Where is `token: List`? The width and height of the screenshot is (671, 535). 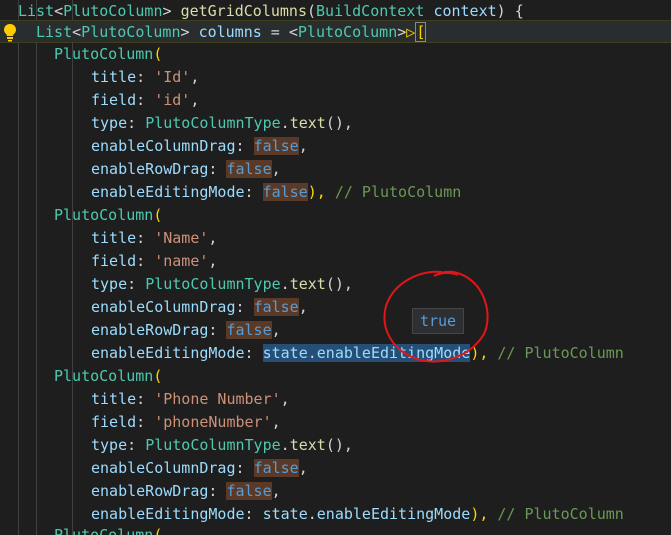
token: List is located at coordinates (54, 32).